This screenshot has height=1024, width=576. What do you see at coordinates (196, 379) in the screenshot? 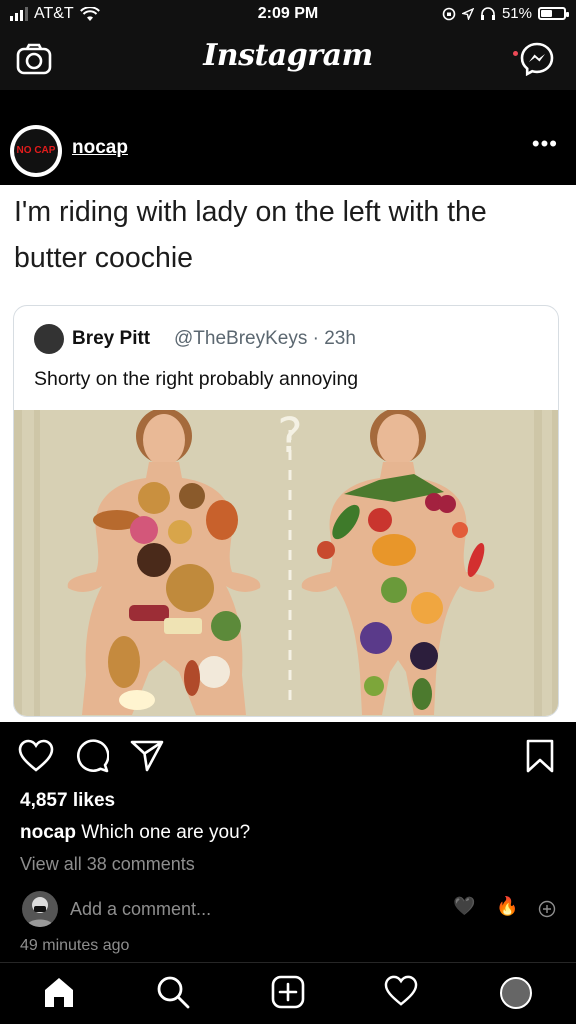
I see `tweet-text: Shorty on the right probably annoying` at bounding box center [196, 379].